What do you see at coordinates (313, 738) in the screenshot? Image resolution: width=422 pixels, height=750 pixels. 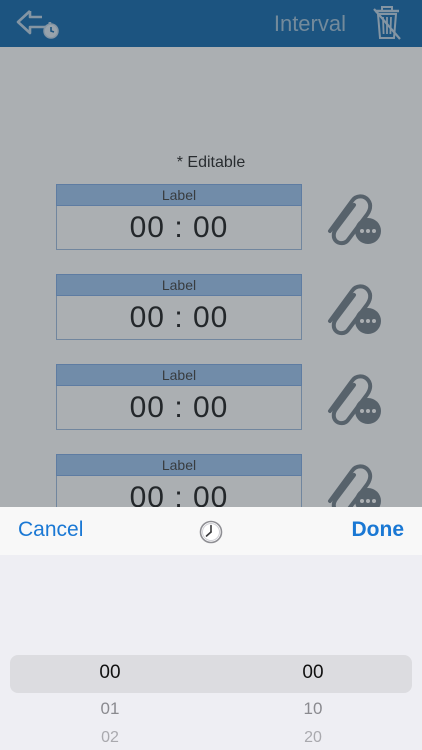 I see `picker-right-option: 20` at bounding box center [313, 738].